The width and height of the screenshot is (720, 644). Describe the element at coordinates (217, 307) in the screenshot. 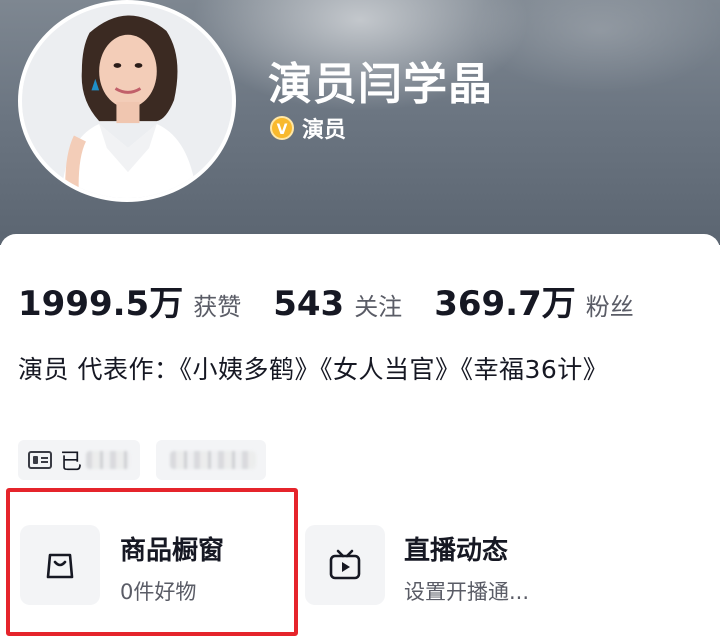

I see `stat-label: 获赞` at that location.